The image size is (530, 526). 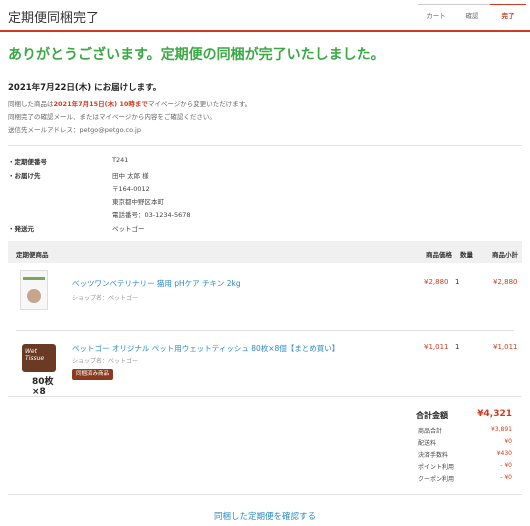 I want to click on col-price: 商品価格, so click(x=439, y=255).